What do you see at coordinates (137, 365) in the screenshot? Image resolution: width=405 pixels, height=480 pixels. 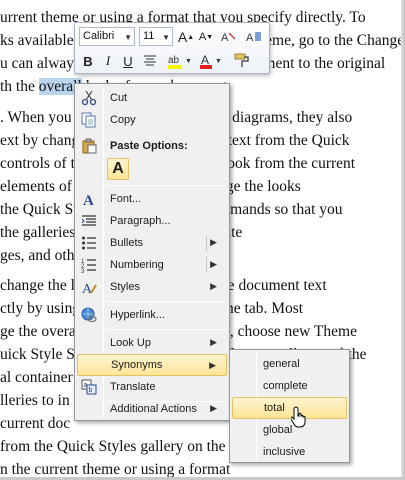 I see `menu-label: Synonyms` at bounding box center [137, 365].